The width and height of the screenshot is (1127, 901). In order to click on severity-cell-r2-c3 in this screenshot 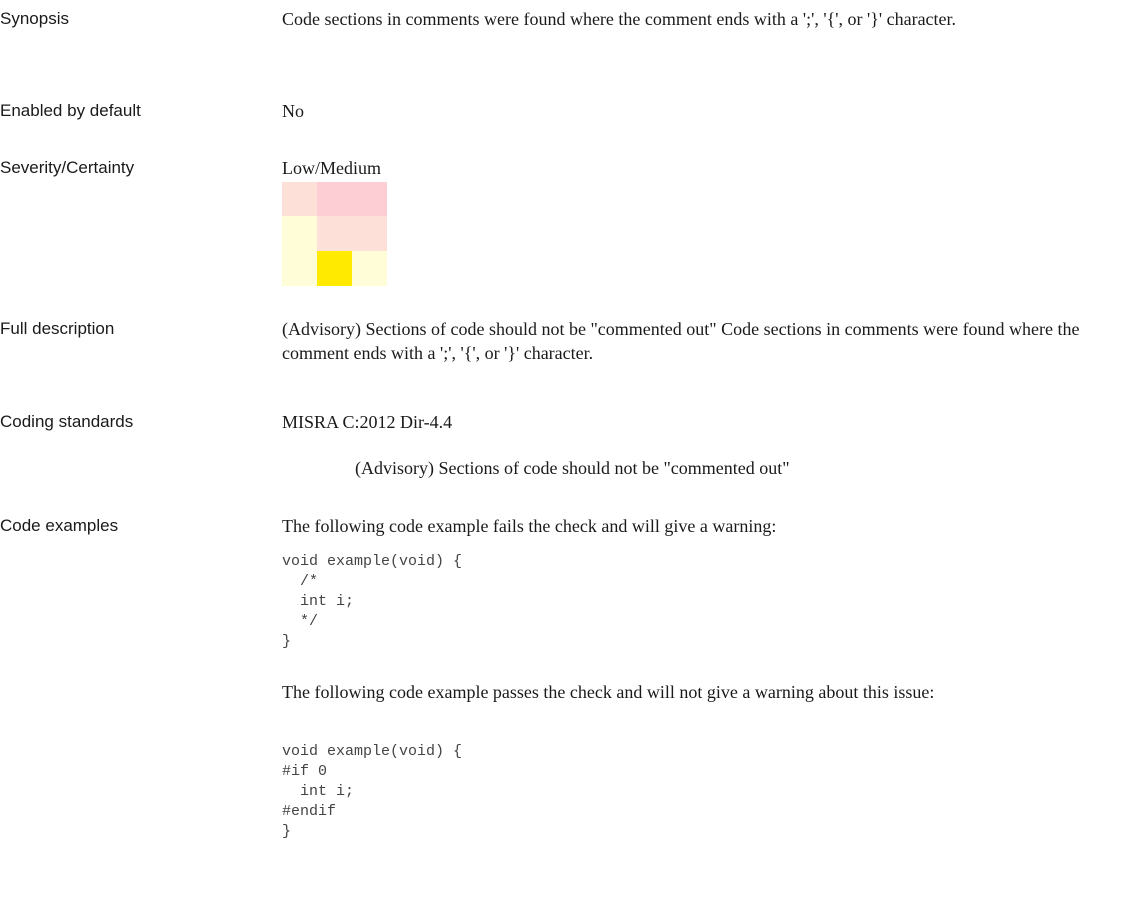, I will do `click(369, 233)`.